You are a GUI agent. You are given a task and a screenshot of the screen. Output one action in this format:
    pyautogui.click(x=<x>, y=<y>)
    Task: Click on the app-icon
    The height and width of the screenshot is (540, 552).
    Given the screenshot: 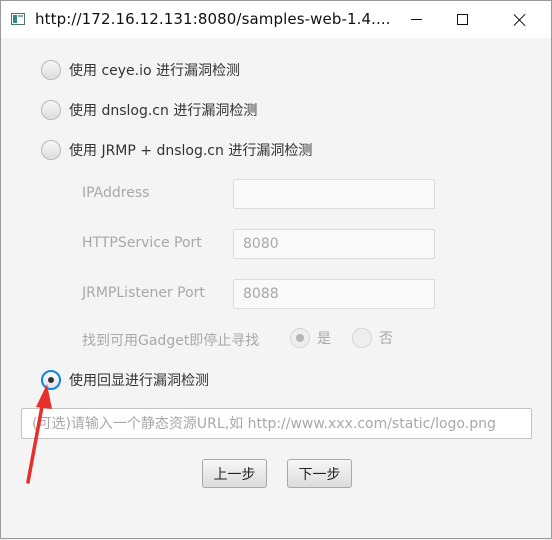 What is the action you would take?
    pyautogui.click(x=18, y=19)
    